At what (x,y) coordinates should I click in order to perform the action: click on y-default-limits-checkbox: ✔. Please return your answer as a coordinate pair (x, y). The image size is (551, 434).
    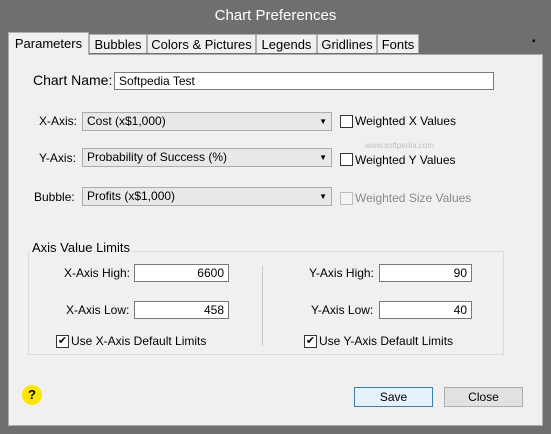
    Looking at the image, I should click on (310, 341).